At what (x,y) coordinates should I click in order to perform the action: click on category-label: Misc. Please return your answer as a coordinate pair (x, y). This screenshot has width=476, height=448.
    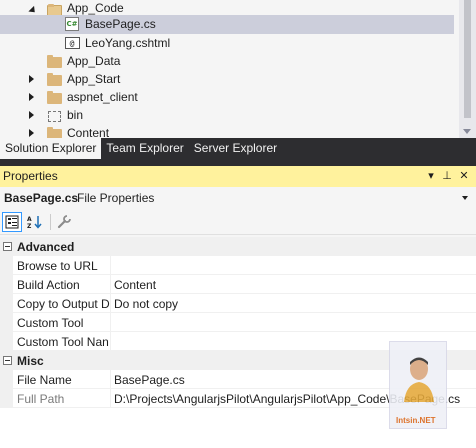
    Looking at the image, I should click on (30, 361).